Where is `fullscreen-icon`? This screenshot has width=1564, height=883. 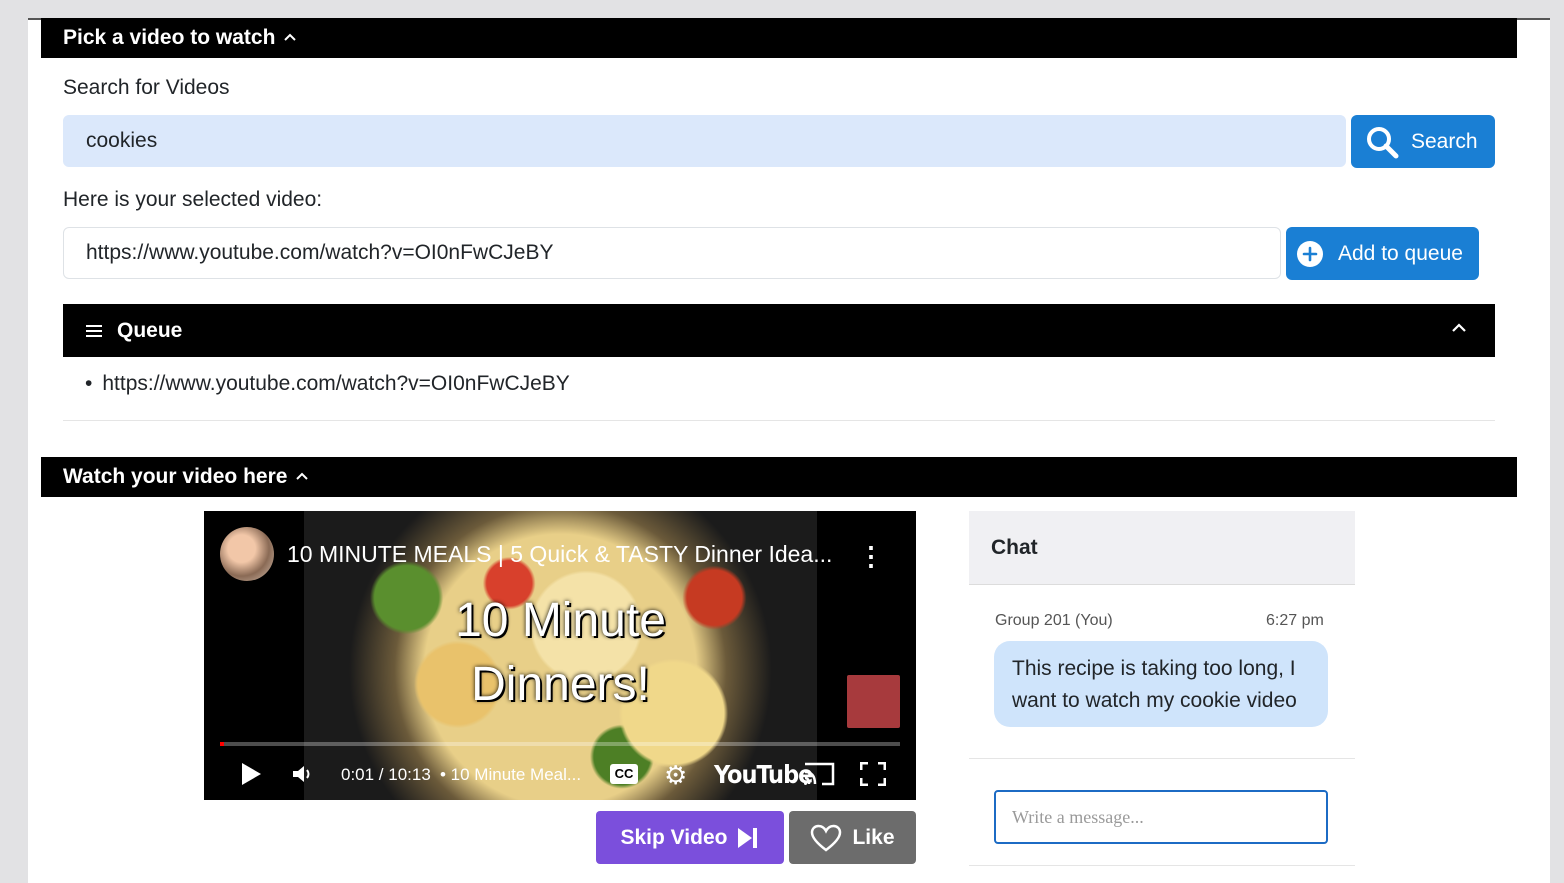 fullscreen-icon is located at coordinates (873, 776).